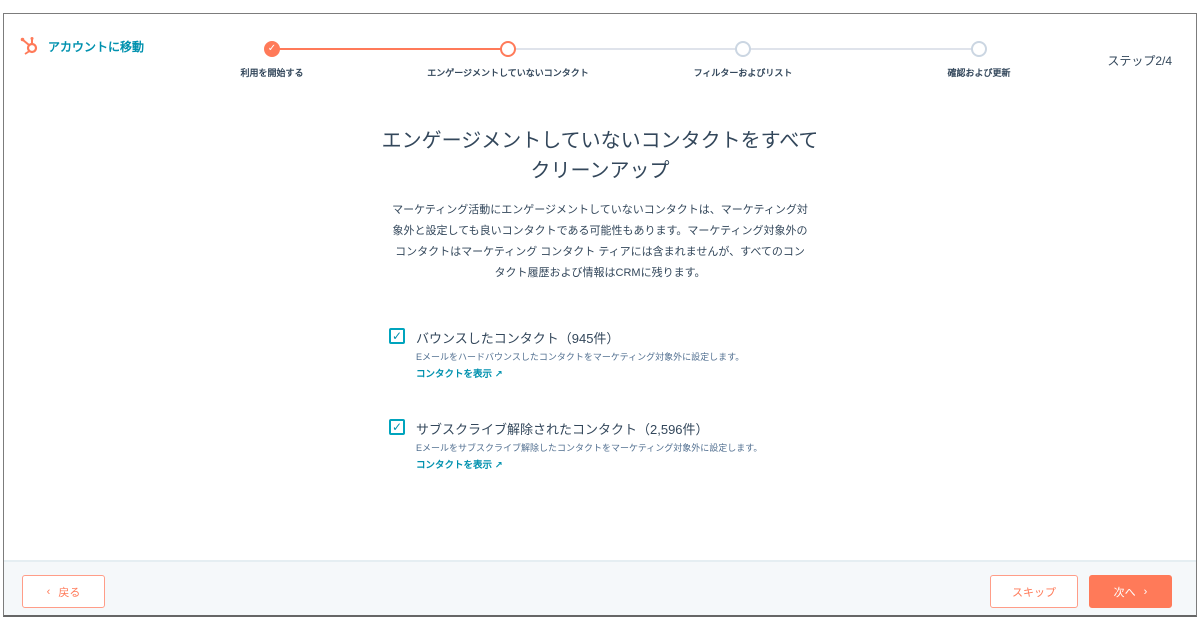 This screenshot has height=630, width=1200. I want to click on page-title: エンゲージメントしていないコンタクトをすべて クリーンアップ, so click(600, 156).